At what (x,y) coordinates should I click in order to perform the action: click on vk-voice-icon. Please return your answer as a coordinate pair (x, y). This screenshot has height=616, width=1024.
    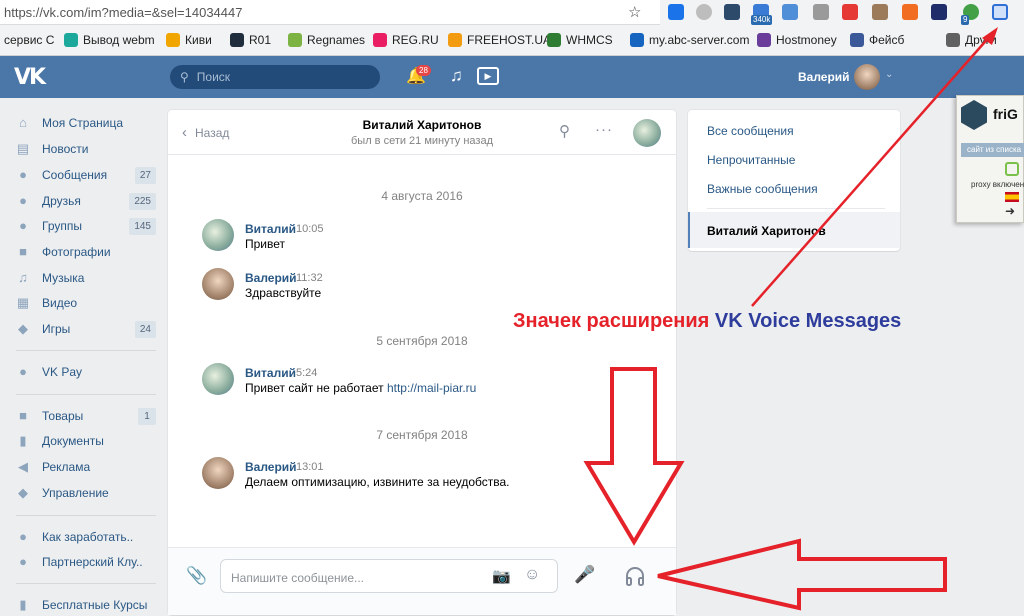
    Looking at the image, I should click on (1000, 12).